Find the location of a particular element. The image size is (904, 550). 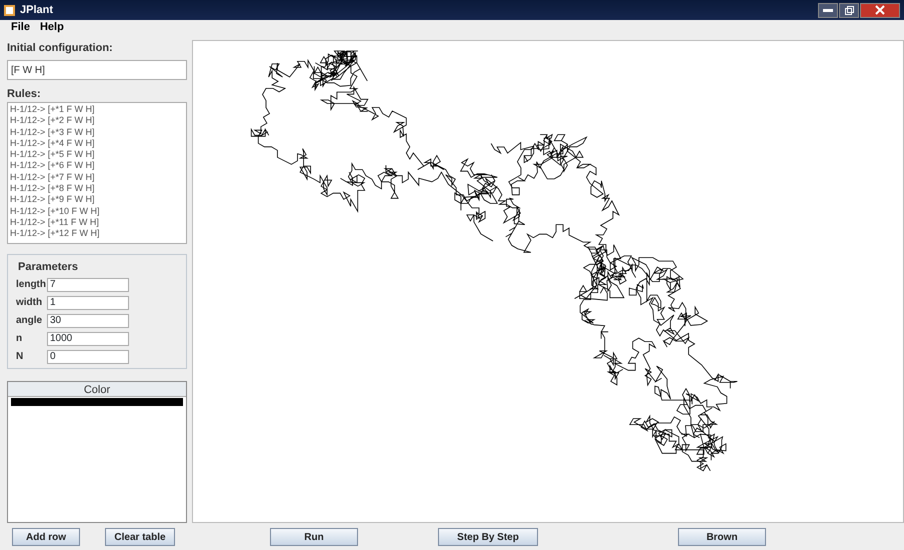

rule-text: H-1/12-> [+*6 F W H] is located at coordinates (53, 166).